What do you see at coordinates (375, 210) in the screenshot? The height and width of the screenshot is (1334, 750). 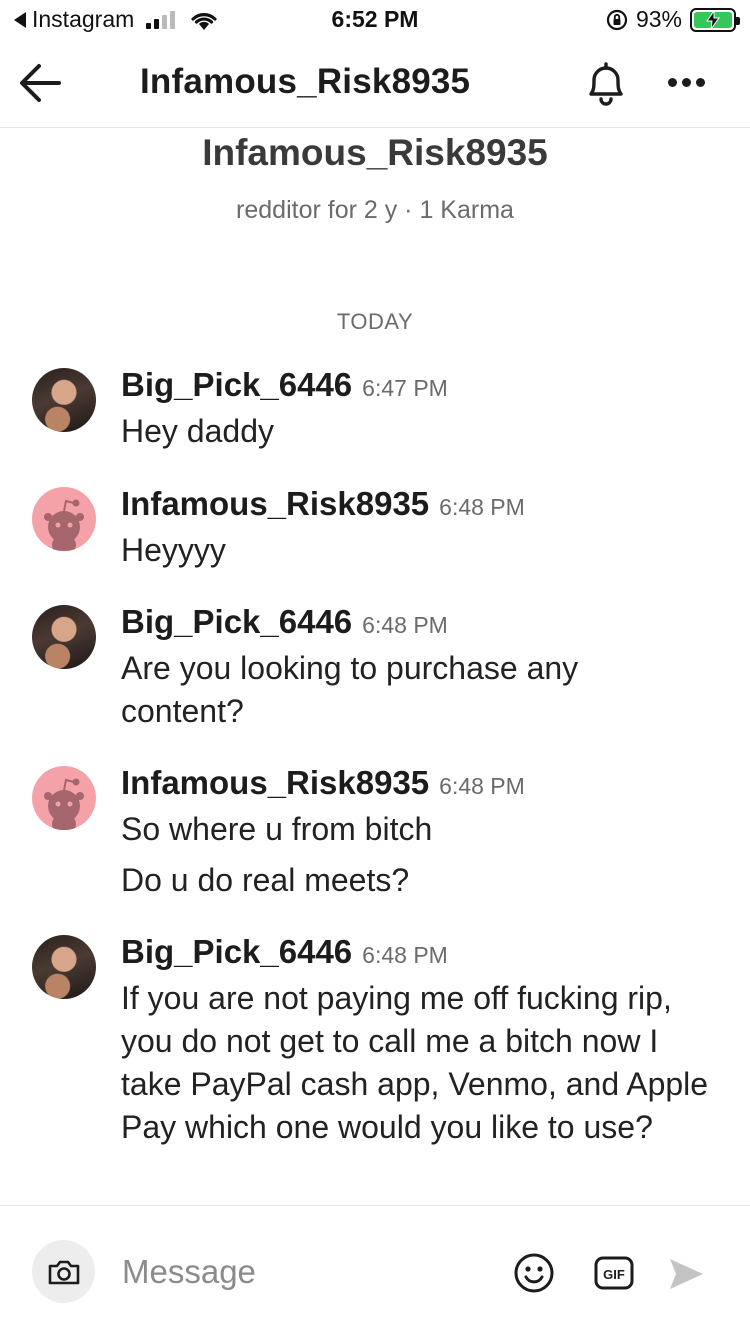 I see `profile-meta: redditor for 2 y · 1 Karma` at bounding box center [375, 210].